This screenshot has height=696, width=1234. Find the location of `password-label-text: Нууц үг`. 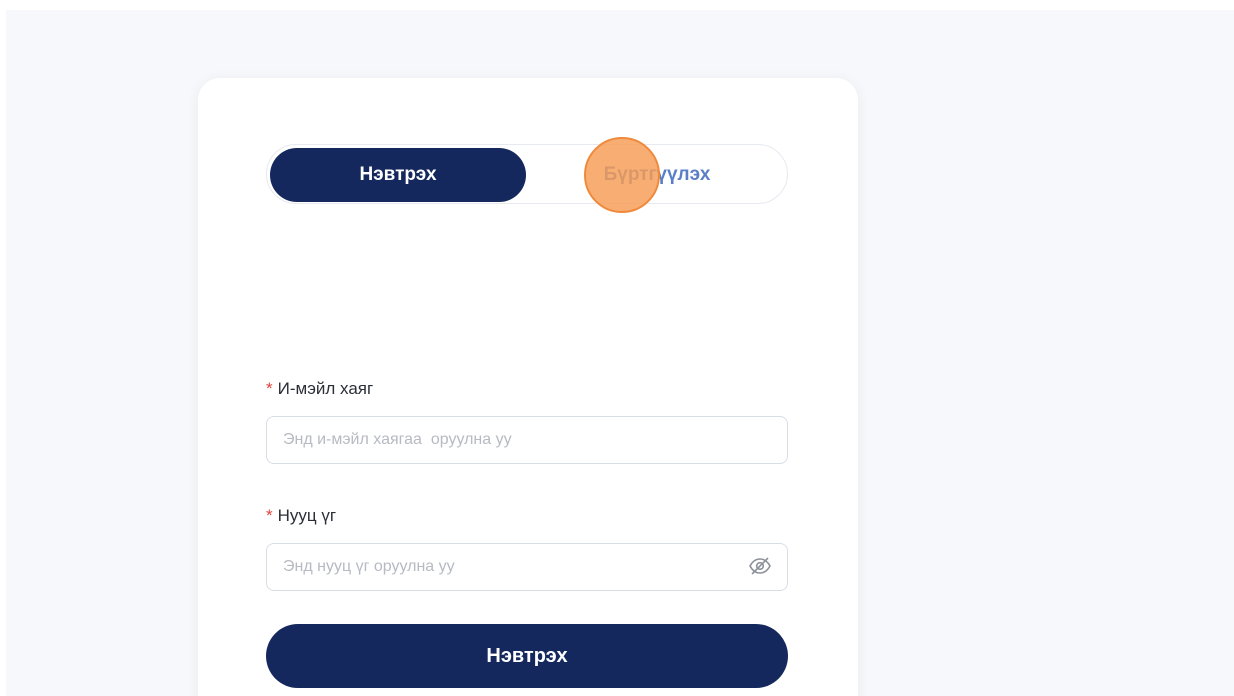

password-label-text: Нууц үг is located at coordinates (307, 515).